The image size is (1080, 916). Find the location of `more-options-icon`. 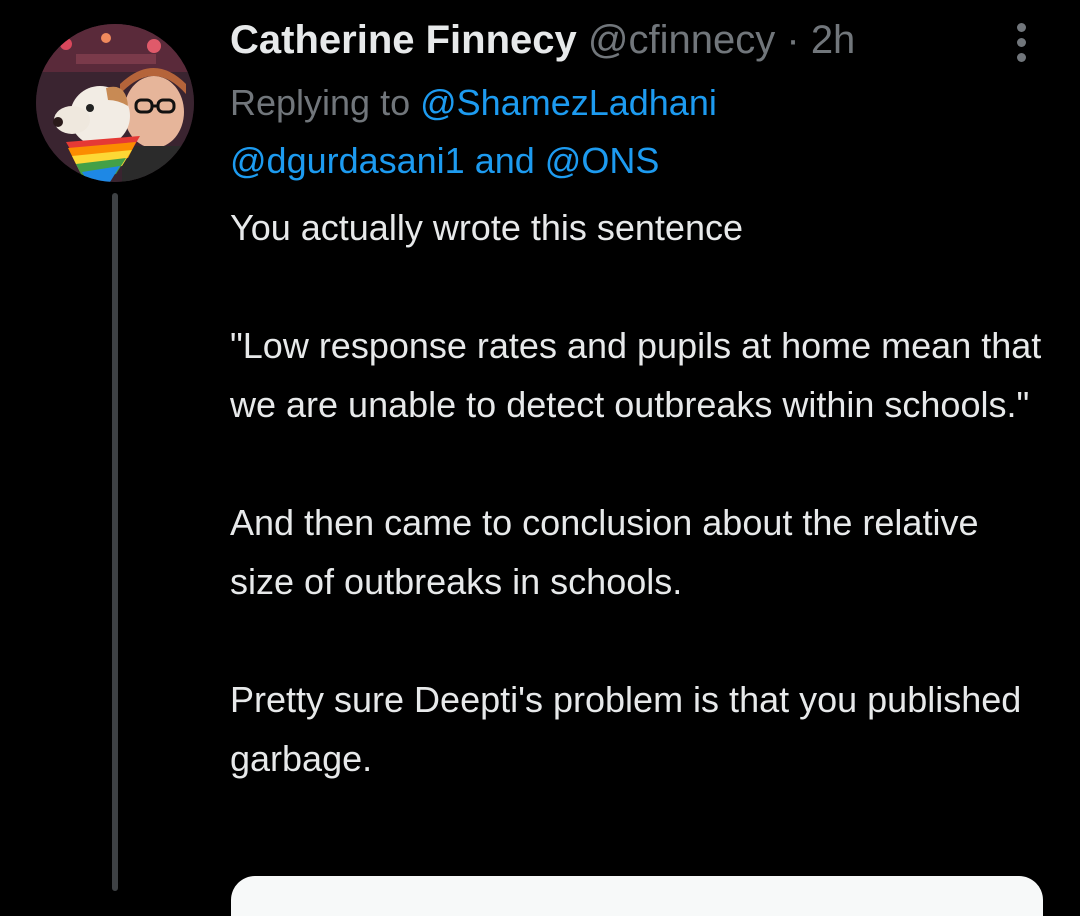

more-options-icon is located at coordinates (1021, 42).